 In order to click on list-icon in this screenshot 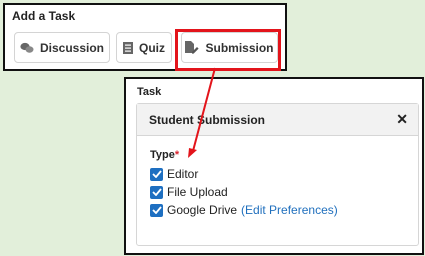, I will do `click(128, 47)`.